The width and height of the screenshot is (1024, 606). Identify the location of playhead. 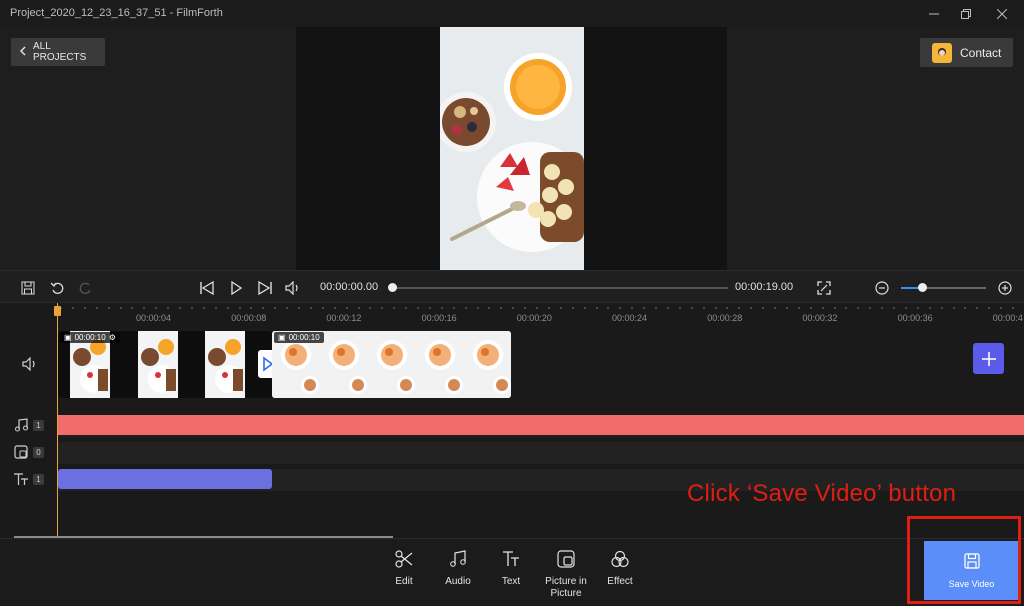
(57, 420).